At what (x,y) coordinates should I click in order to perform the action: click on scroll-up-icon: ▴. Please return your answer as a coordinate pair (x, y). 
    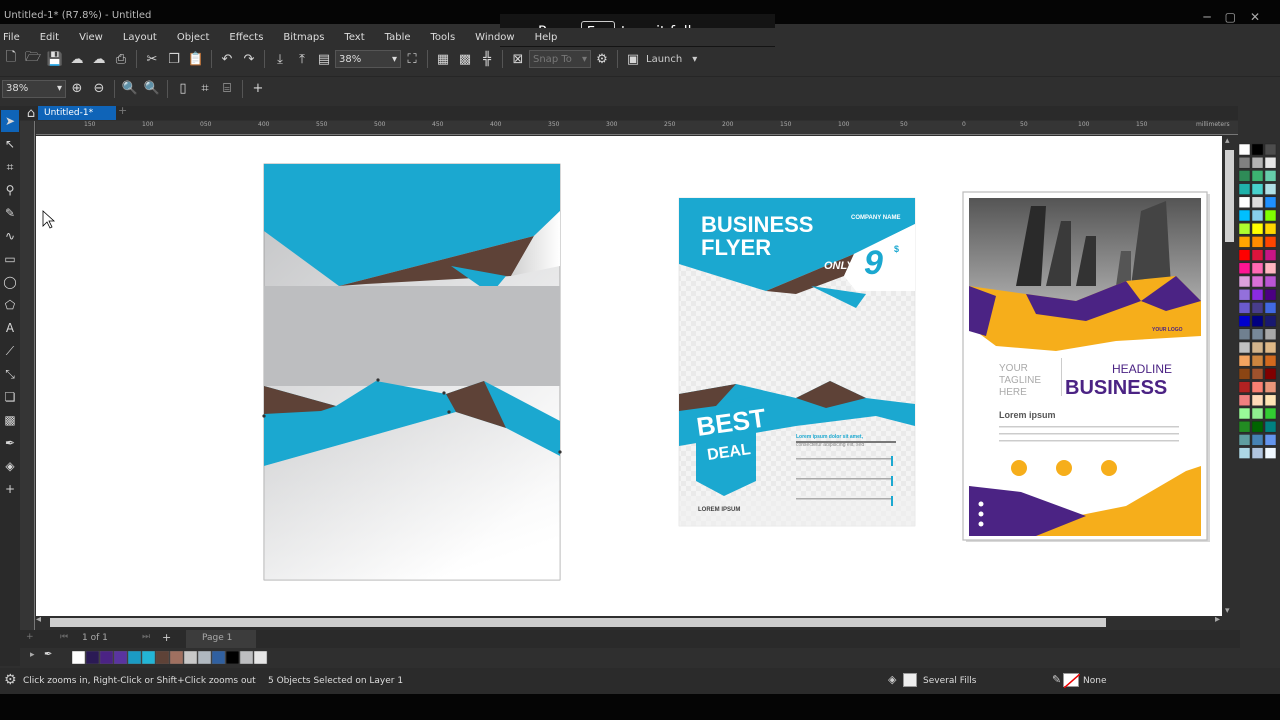
    Looking at the image, I should click on (1227, 141).